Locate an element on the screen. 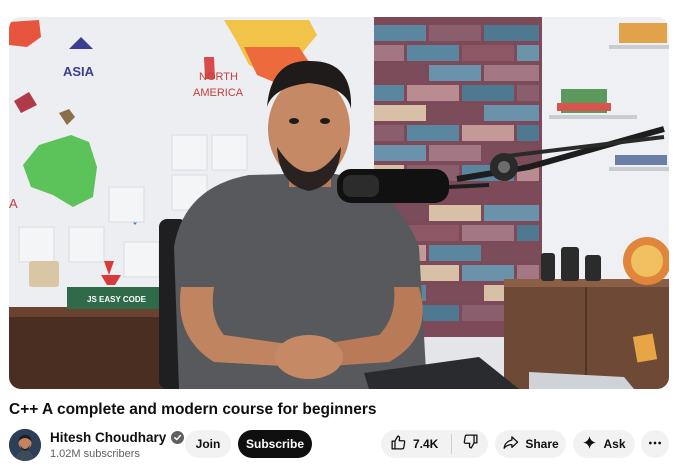 Image resolution: width=680 pixels, height=472 pixels. thumbs-down-icon is located at coordinates (470, 444).